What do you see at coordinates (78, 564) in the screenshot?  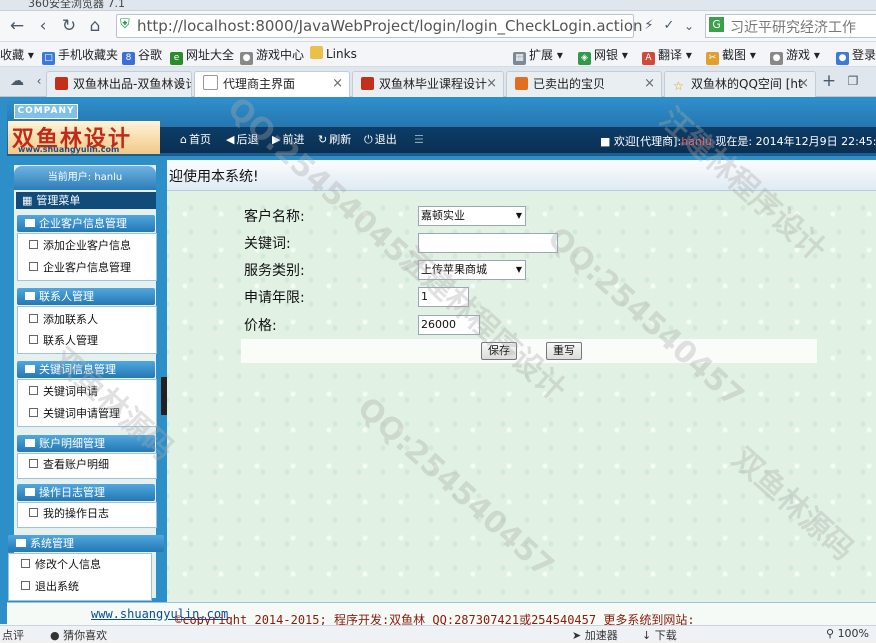 I see `sidebar-item-edit-profile: 修改个人信息` at bounding box center [78, 564].